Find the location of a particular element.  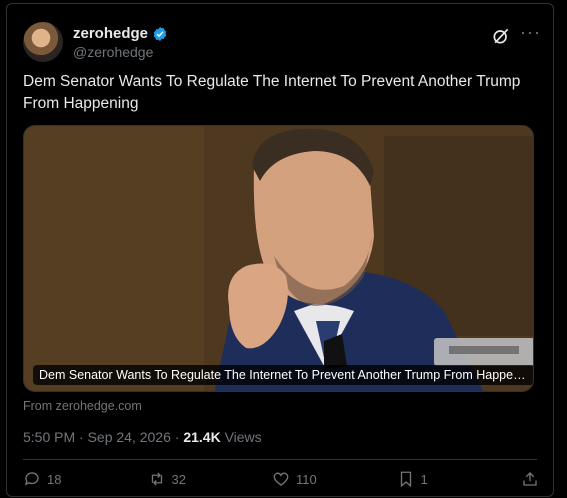

verified-icon is located at coordinates (160, 33).